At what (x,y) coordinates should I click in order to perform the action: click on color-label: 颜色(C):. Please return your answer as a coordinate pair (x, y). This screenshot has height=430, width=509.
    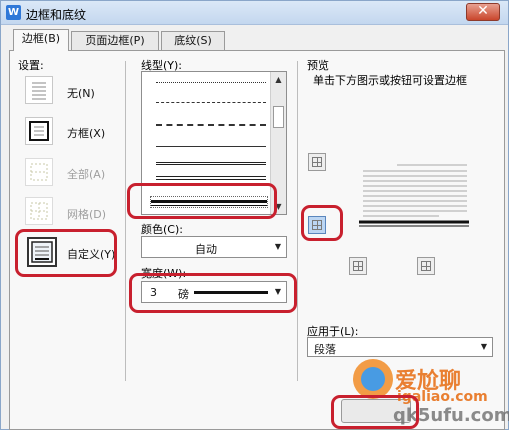
    Looking at the image, I should click on (162, 229).